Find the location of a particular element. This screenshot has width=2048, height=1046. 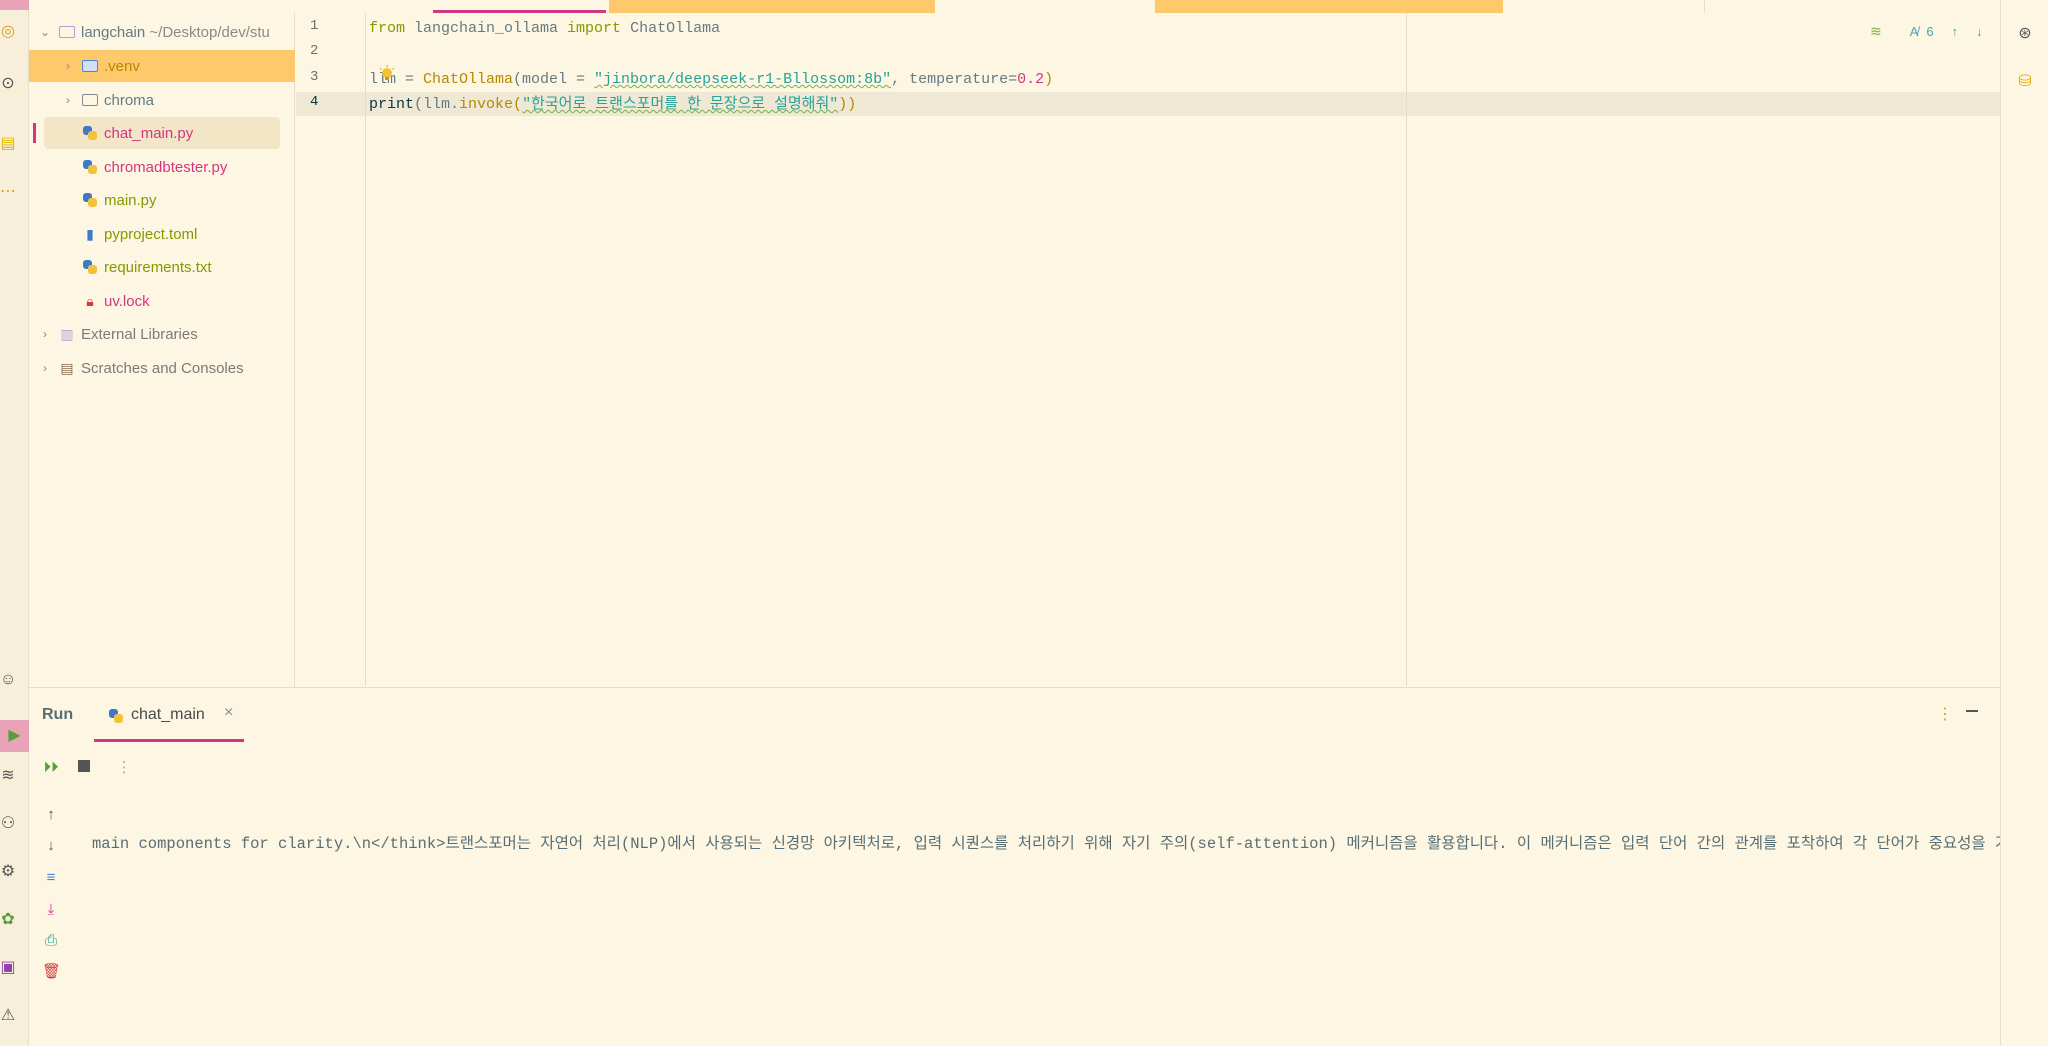

print-icon: ⎙ is located at coordinates (51, 941).